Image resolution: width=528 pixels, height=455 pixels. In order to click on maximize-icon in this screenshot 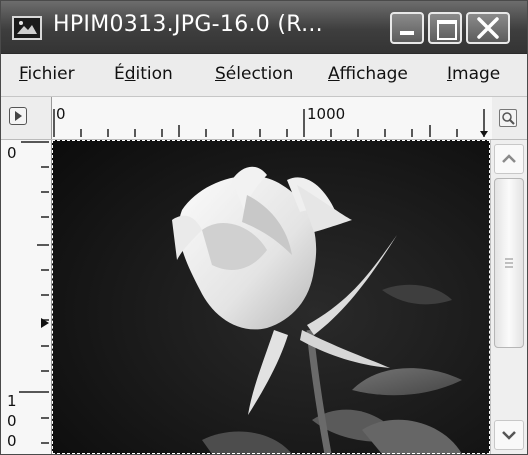, I will do `click(447, 30)`.